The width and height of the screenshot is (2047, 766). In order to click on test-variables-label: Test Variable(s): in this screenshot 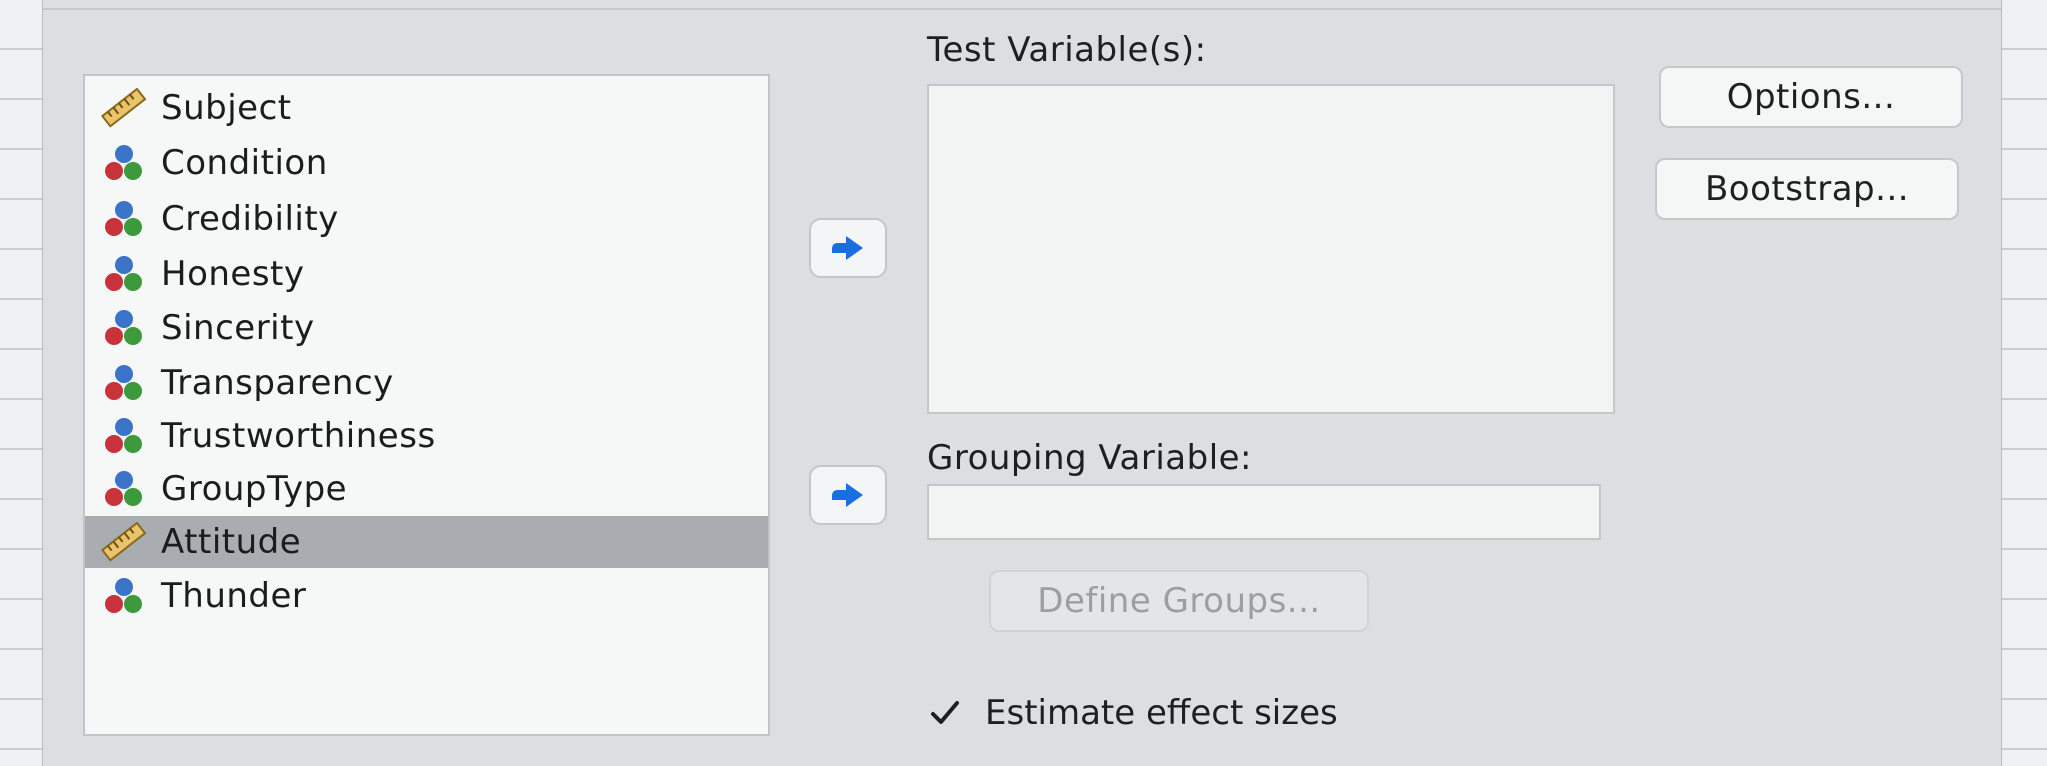, I will do `click(1067, 50)`.